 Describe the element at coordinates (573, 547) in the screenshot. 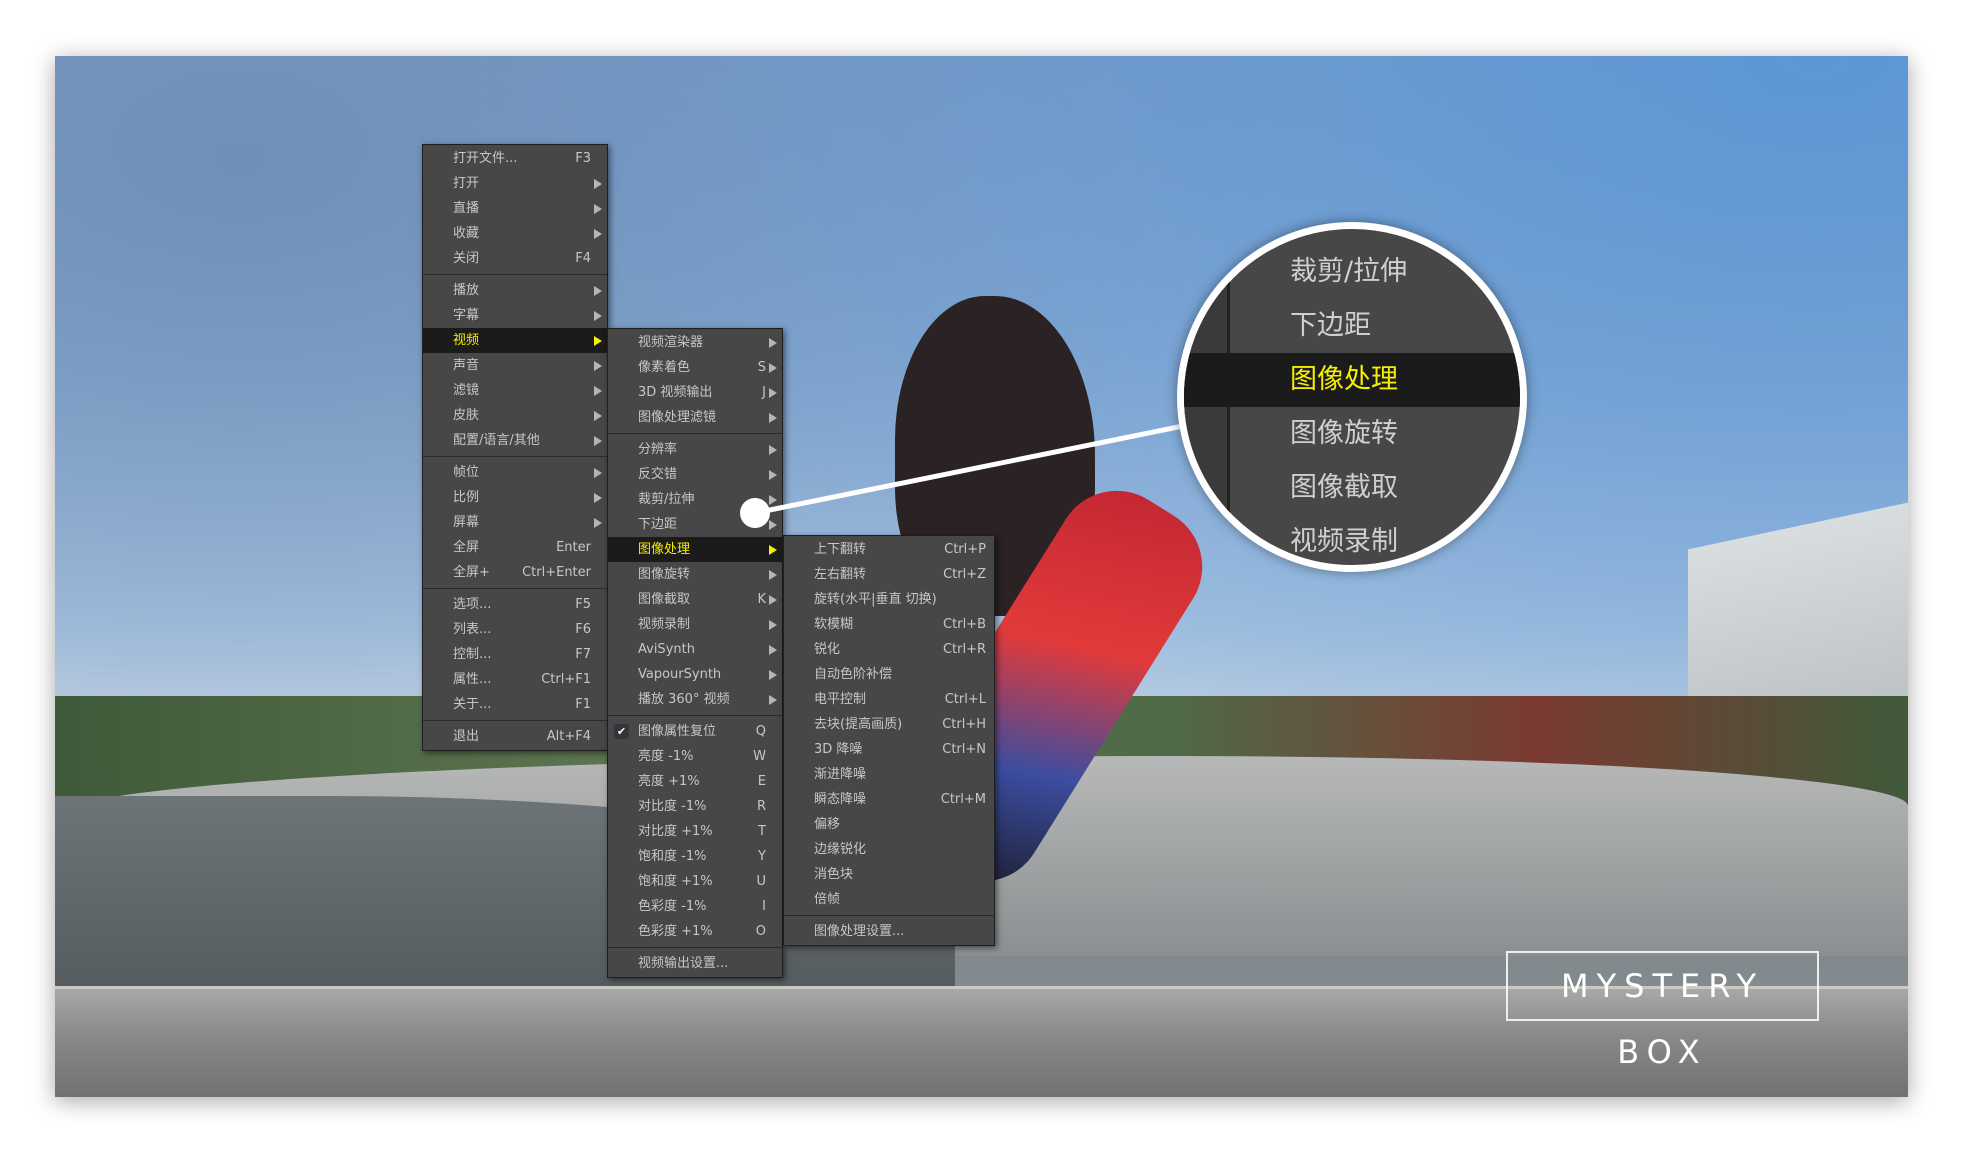

I see `menu-item-shortcut: Enter` at that location.